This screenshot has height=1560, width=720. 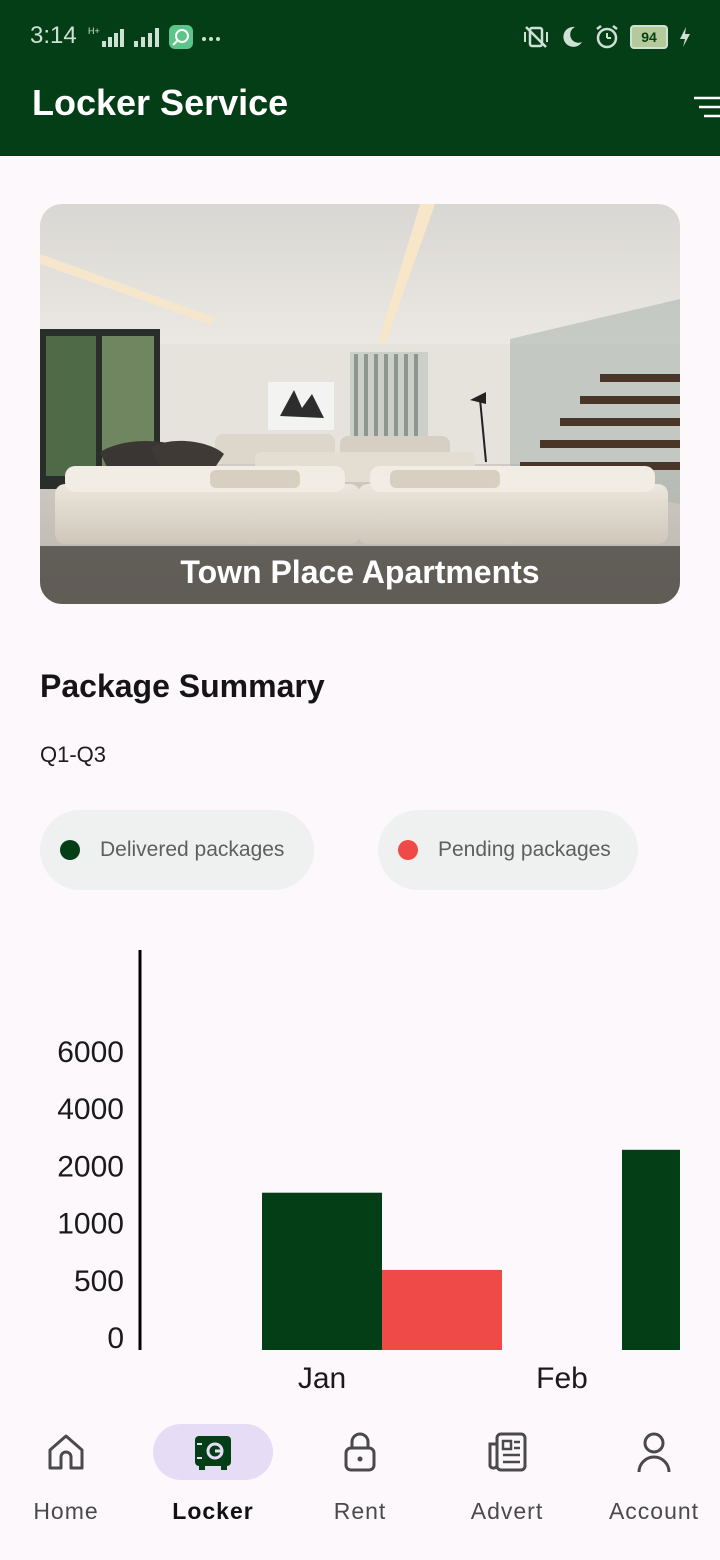 What do you see at coordinates (73, 754) in the screenshot?
I see `period-label: Q1-Q3` at bounding box center [73, 754].